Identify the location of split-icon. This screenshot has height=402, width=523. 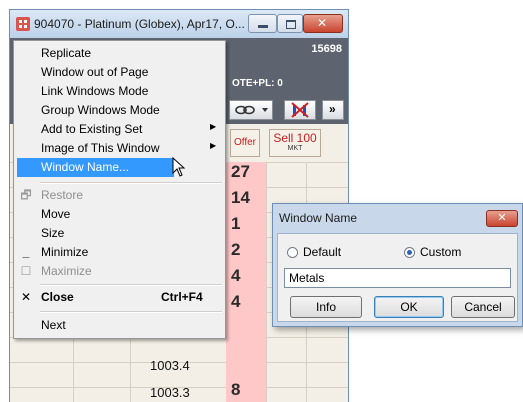
(300, 110).